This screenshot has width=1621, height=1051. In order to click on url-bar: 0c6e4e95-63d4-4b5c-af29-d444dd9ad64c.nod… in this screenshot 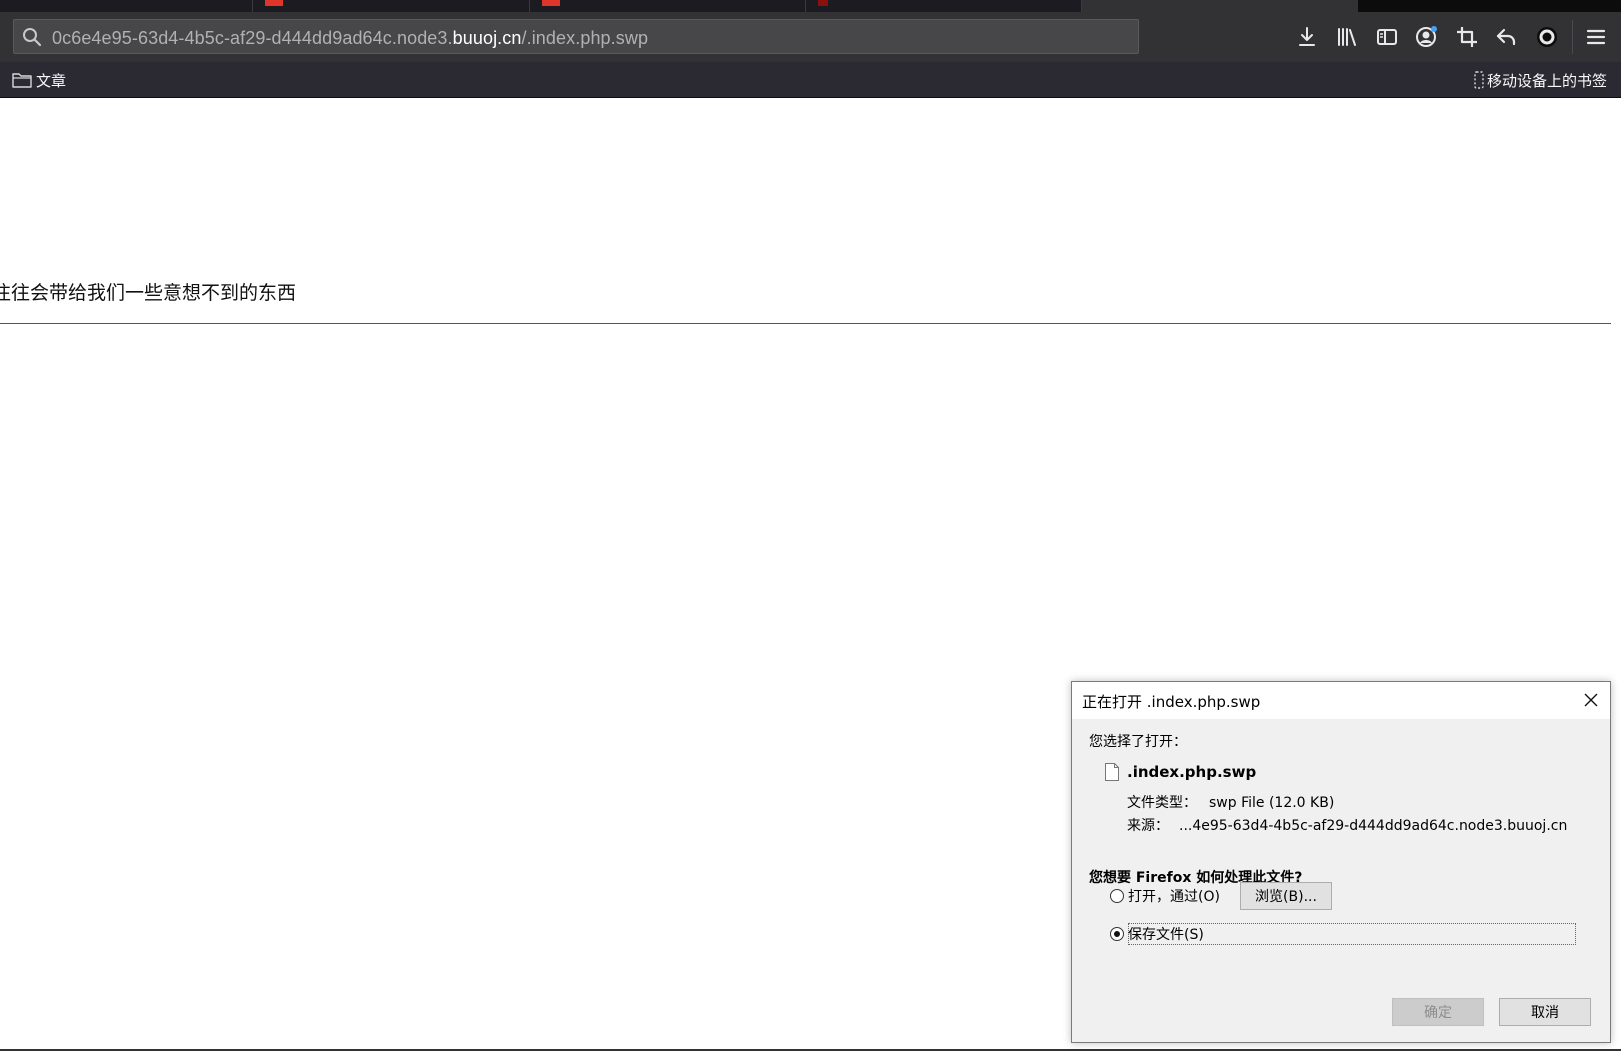, I will do `click(576, 36)`.